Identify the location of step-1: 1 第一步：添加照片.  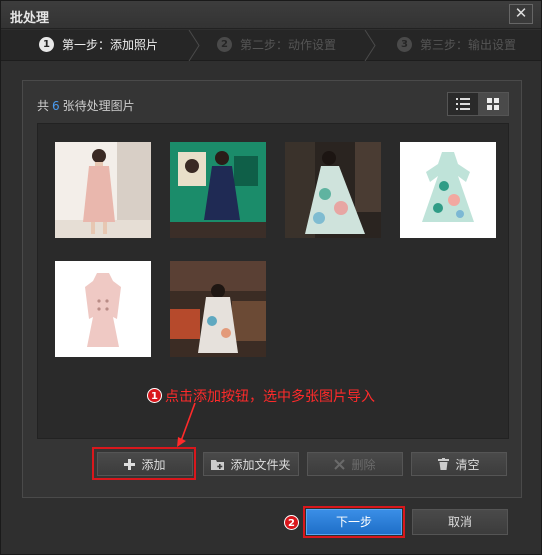
(98, 45).